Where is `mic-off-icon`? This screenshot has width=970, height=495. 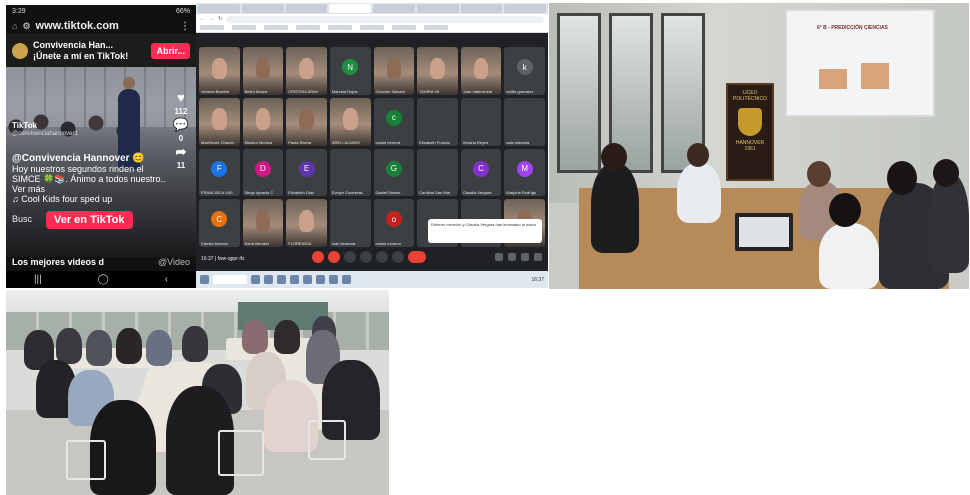 mic-off-icon is located at coordinates (318, 257).